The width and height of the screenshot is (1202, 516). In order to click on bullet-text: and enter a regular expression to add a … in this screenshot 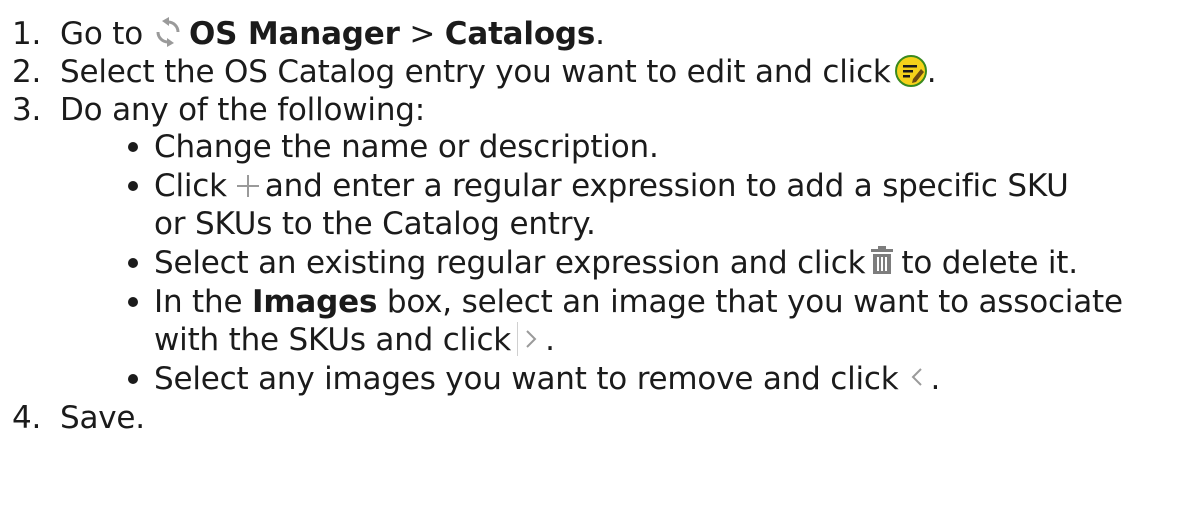, I will do `click(666, 186)`.